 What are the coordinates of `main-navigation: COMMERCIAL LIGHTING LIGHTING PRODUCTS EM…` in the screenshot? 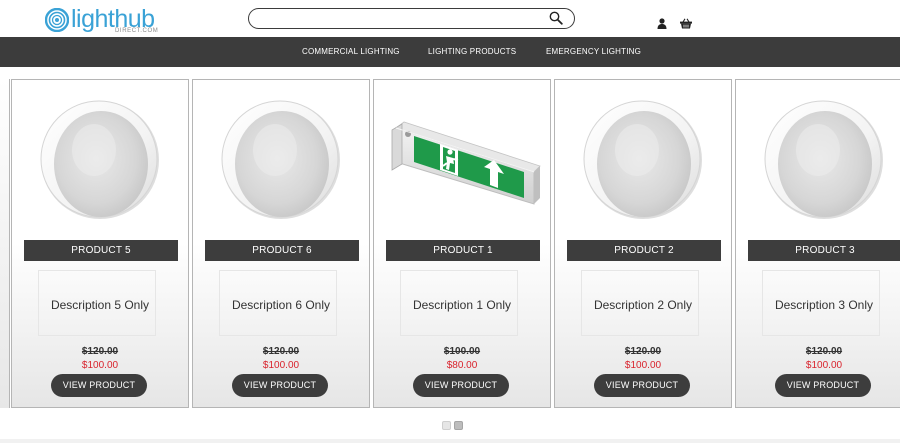 It's located at (450, 52).